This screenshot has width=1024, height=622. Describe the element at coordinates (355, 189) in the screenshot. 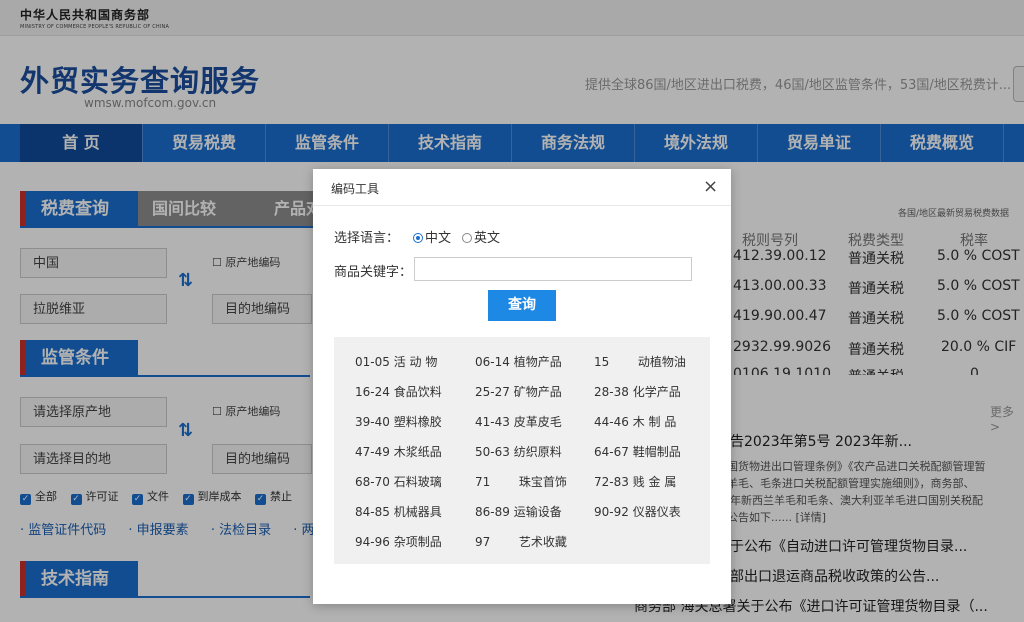

I see `dialog-title: 编码工具` at that location.